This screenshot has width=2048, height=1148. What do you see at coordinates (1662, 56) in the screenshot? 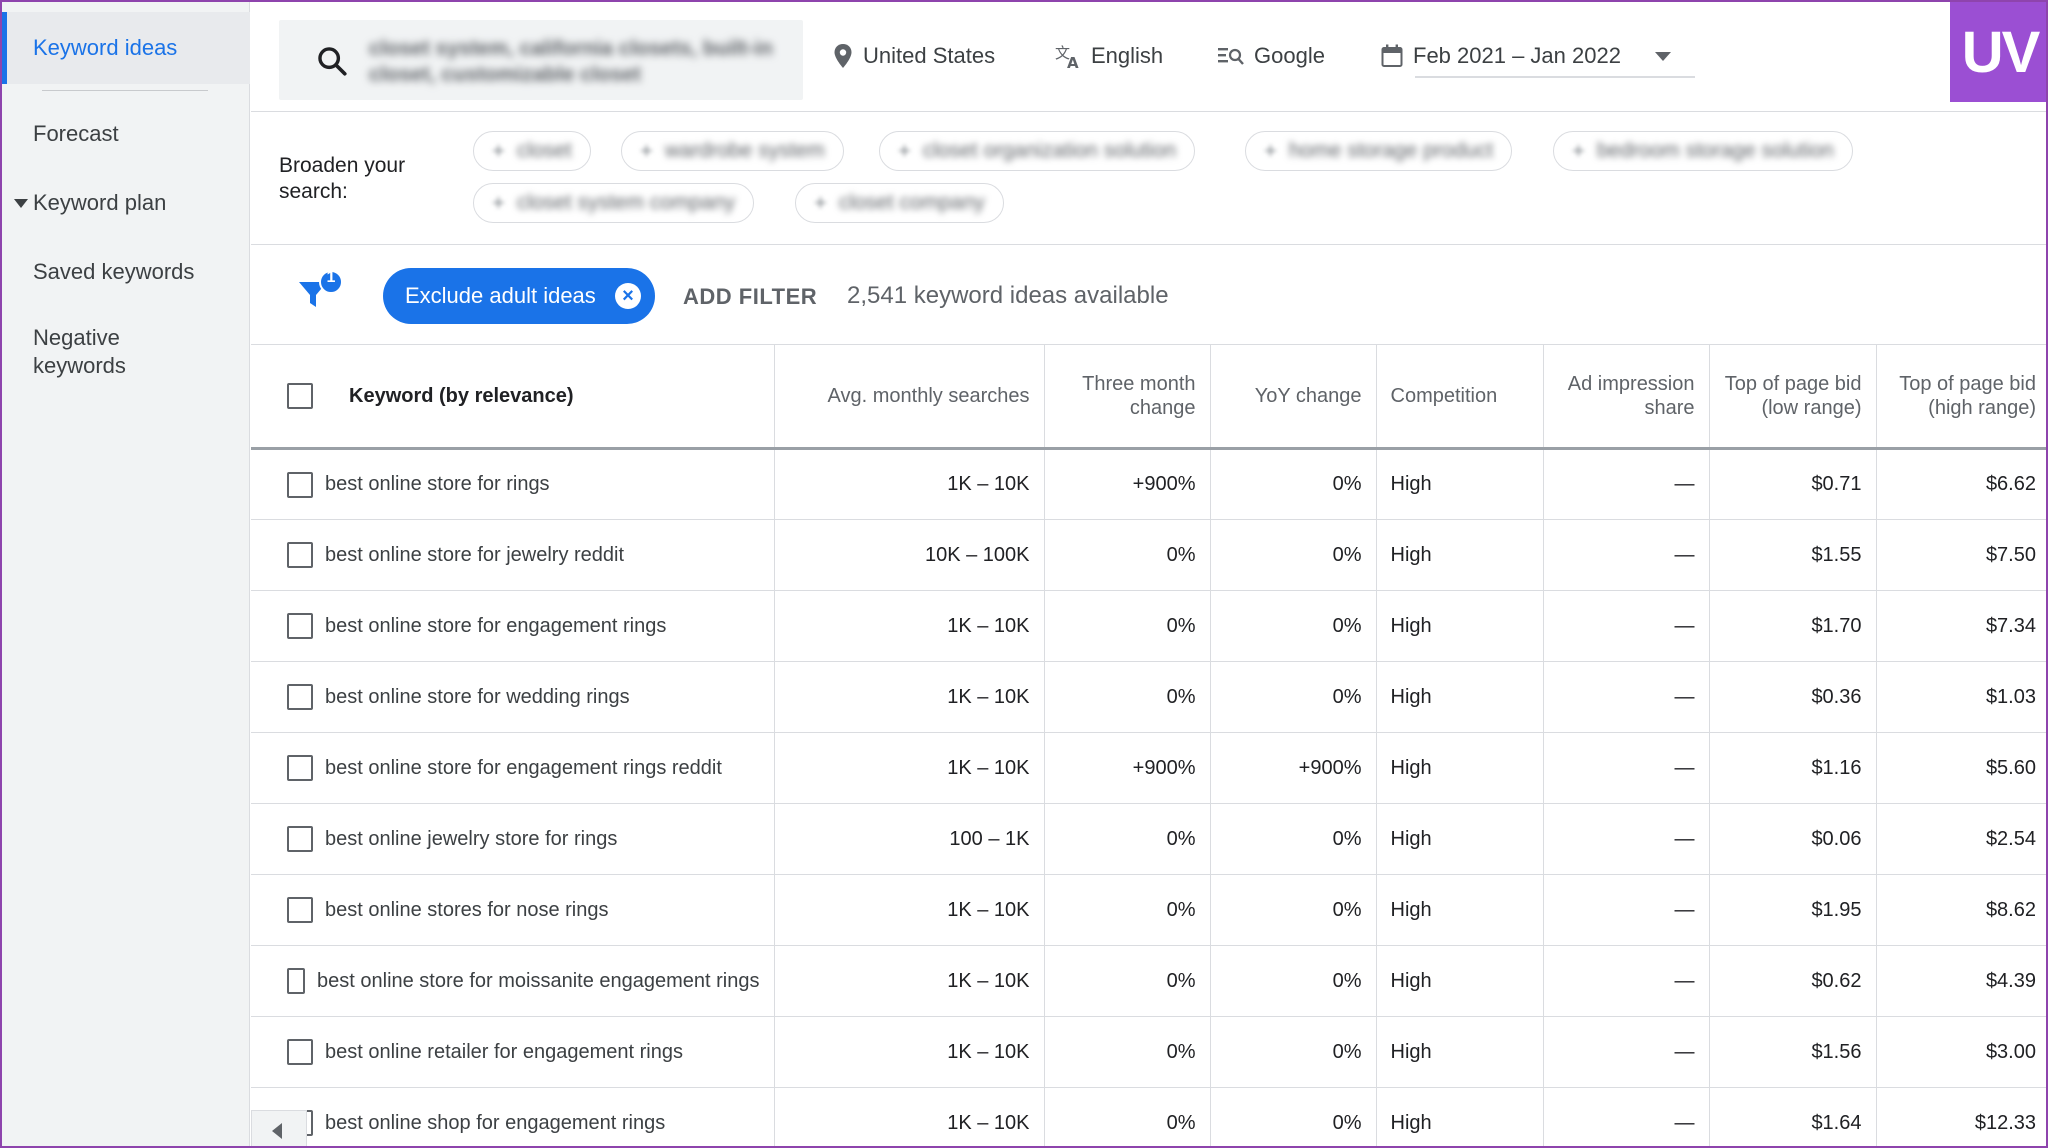
I see `dropdown-arrow-icon` at bounding box center [1662, 56].